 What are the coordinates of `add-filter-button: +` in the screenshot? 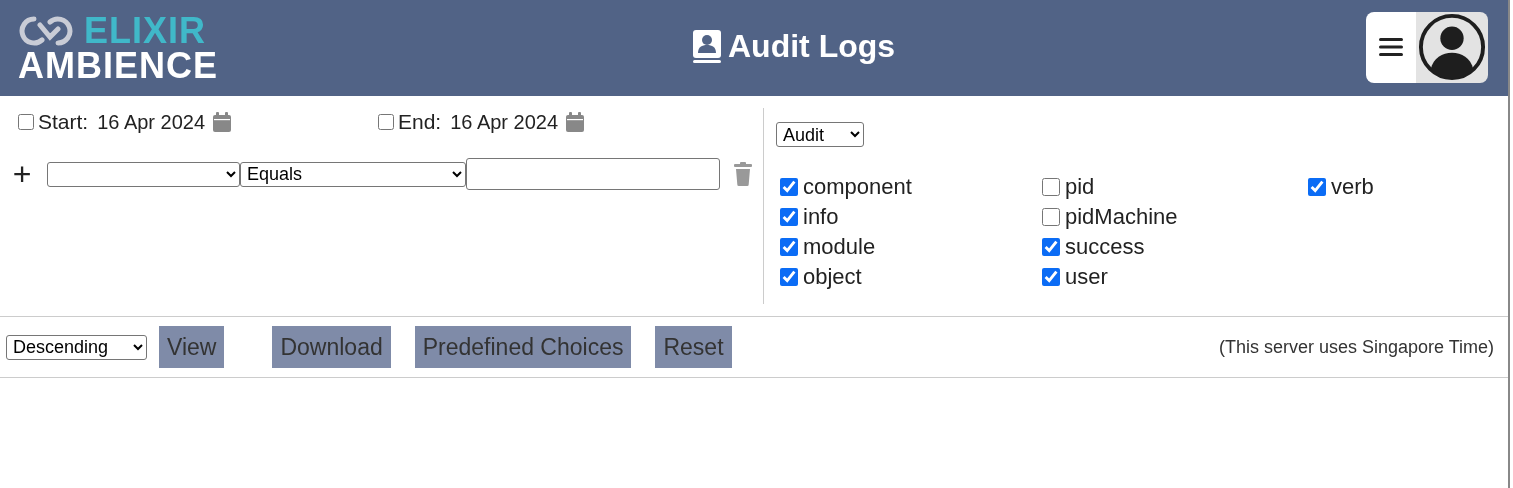 It's located at (22, 174).